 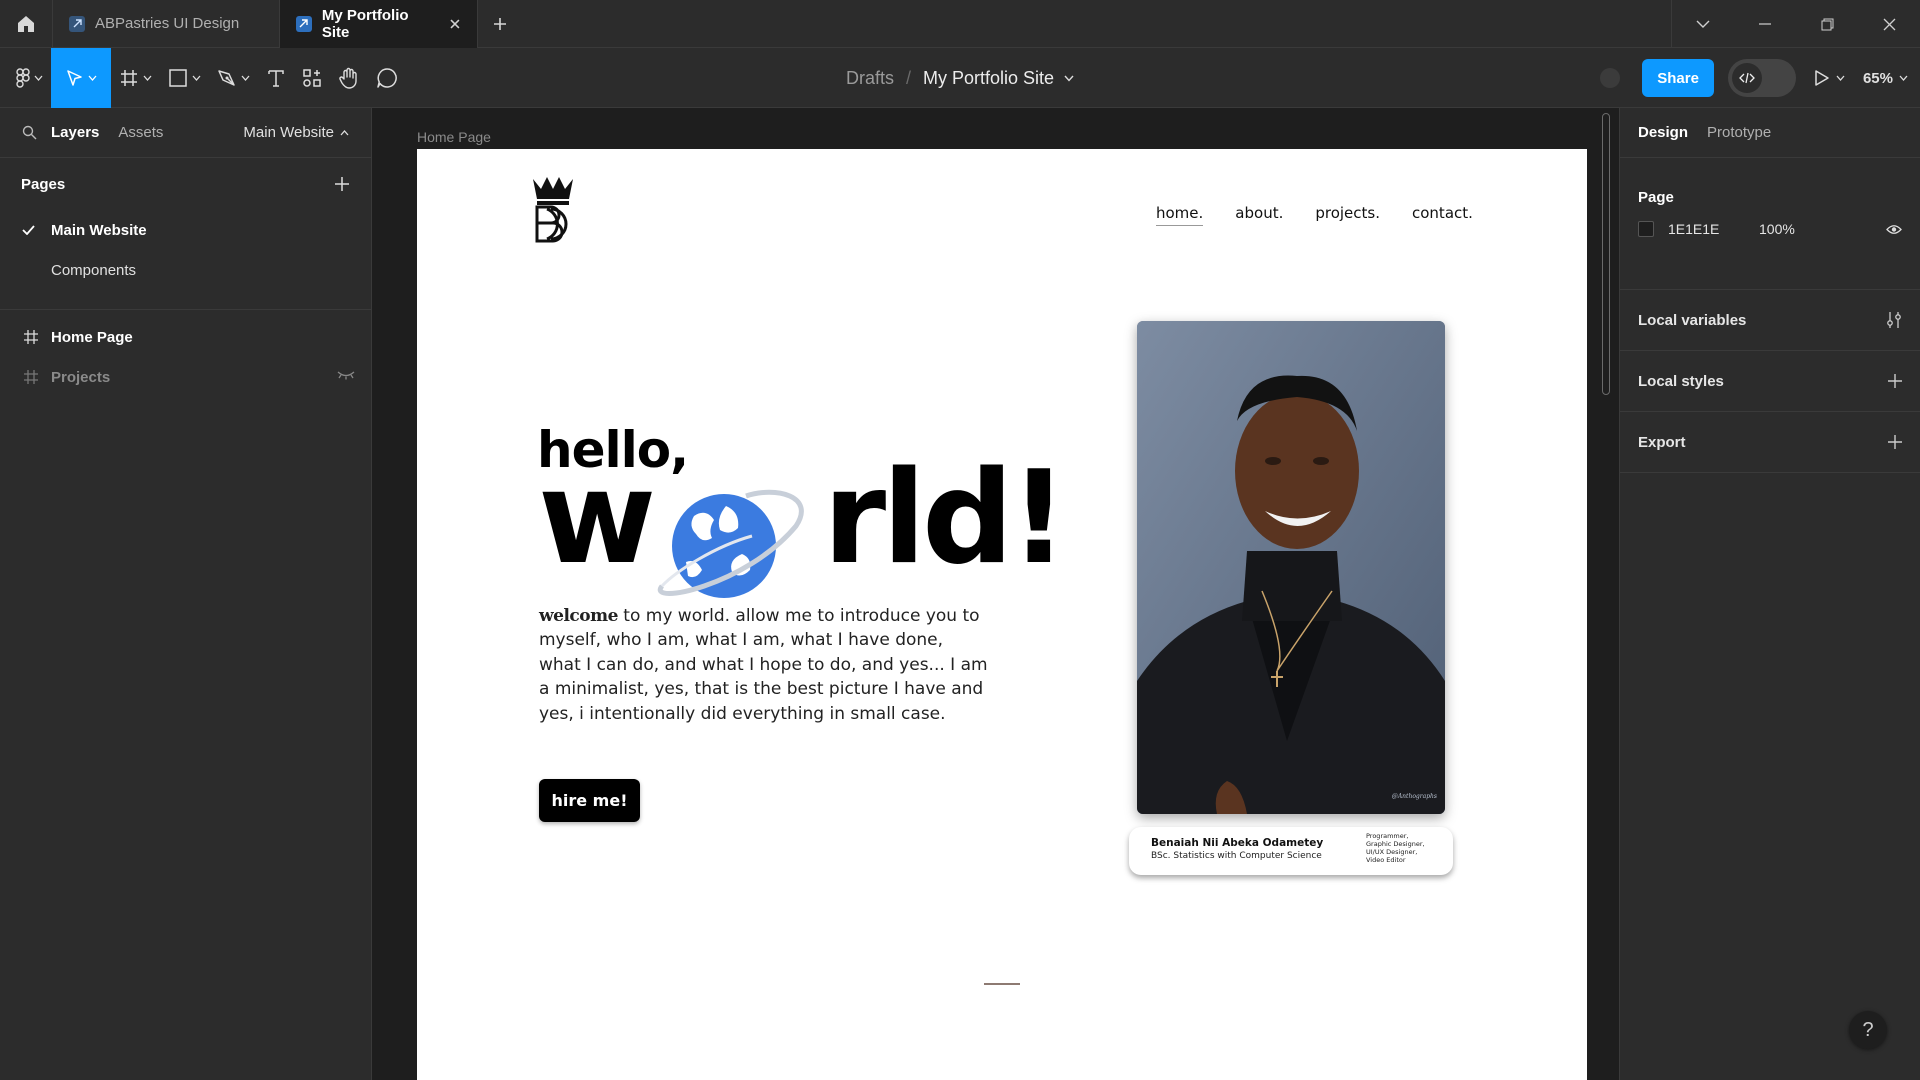 I want to click on toolbar: Drafts / My Portfolio Site Share 65%, so click(x=960, y=78).